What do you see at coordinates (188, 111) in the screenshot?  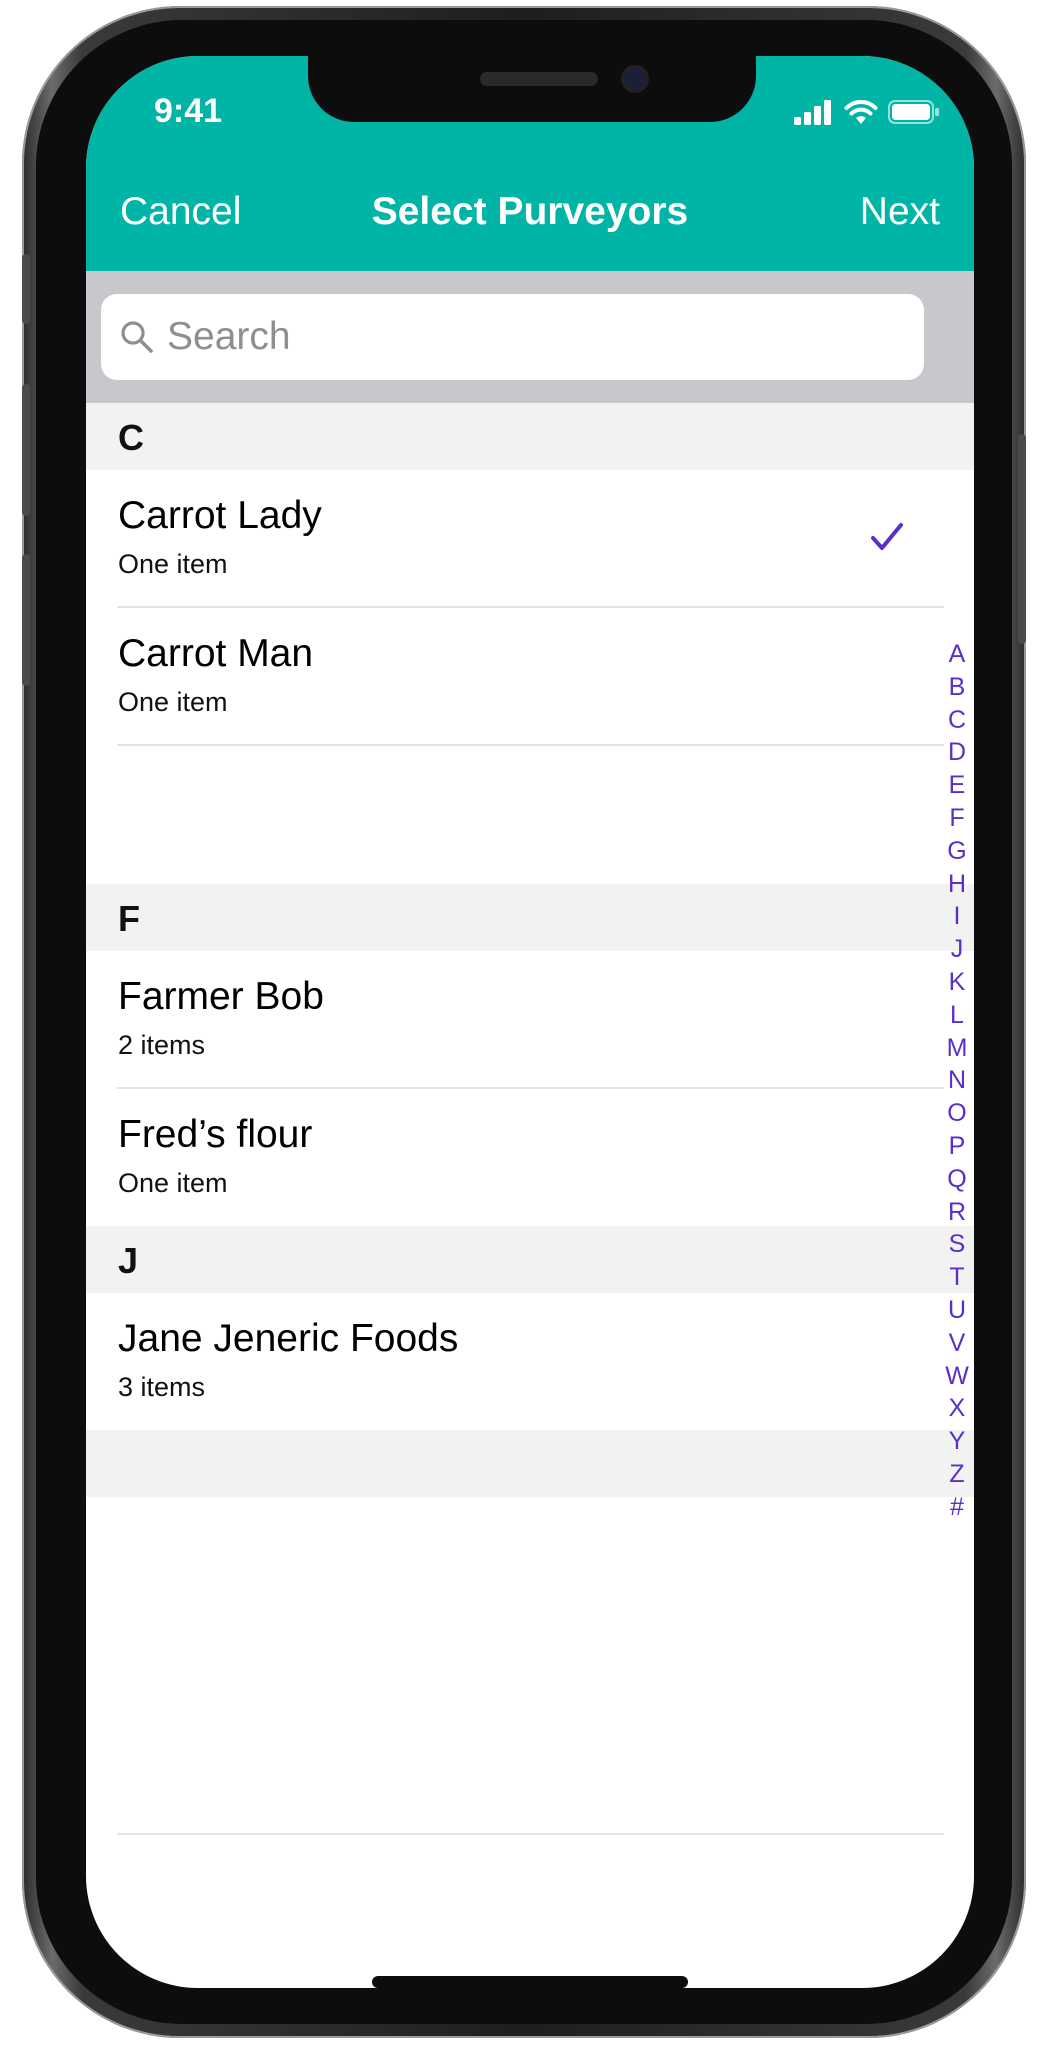 I see `status-time: 9:41` at bounding box center [188, 111].